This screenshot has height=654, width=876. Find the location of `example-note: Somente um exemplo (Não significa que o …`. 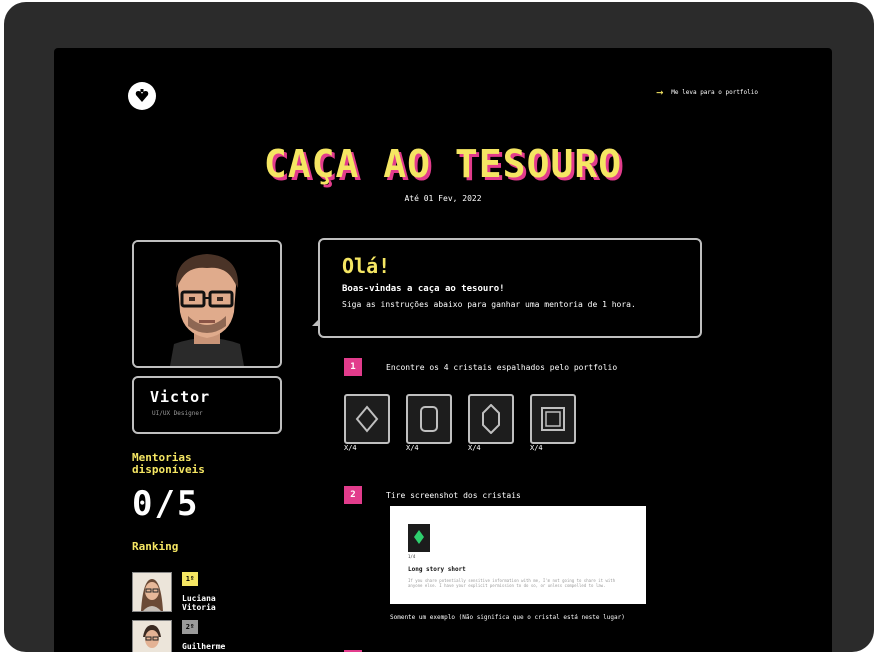

example-note: Somente um exemplo (Não significa que o … is located at coordinates (507, 617).